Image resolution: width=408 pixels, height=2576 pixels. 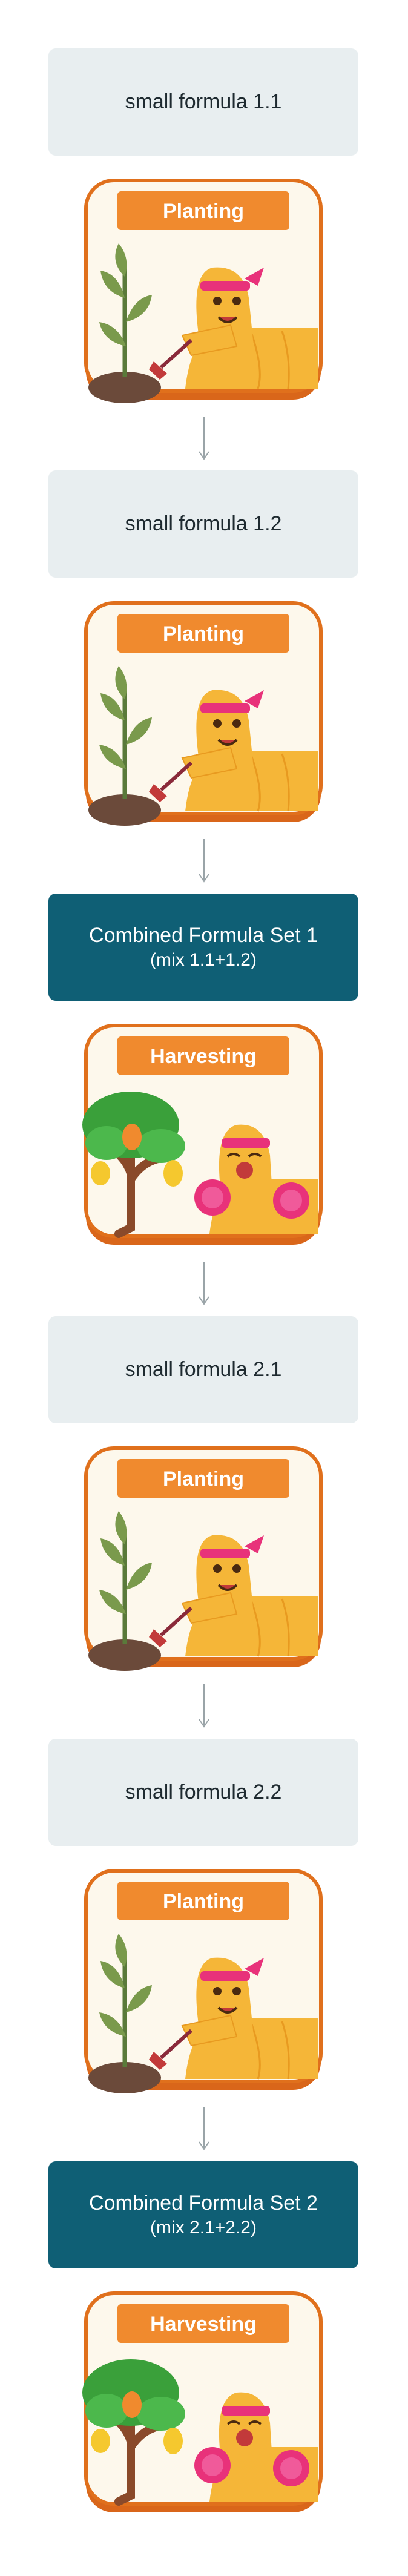 I want to click on formula-subtitle: (mix 1.1+1.2), so click(x=203, y=960).